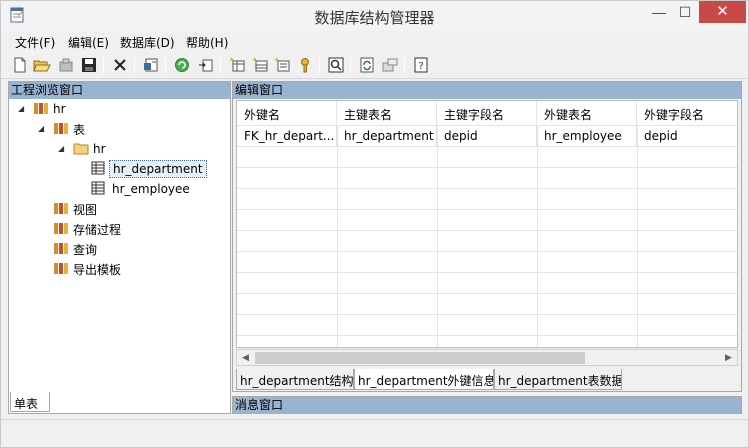 The height and width of the screenshot is (448, 749). Describe the element at coordinates (420, 358) in the screenshot. I see `scrollbar-thumb` at that location.